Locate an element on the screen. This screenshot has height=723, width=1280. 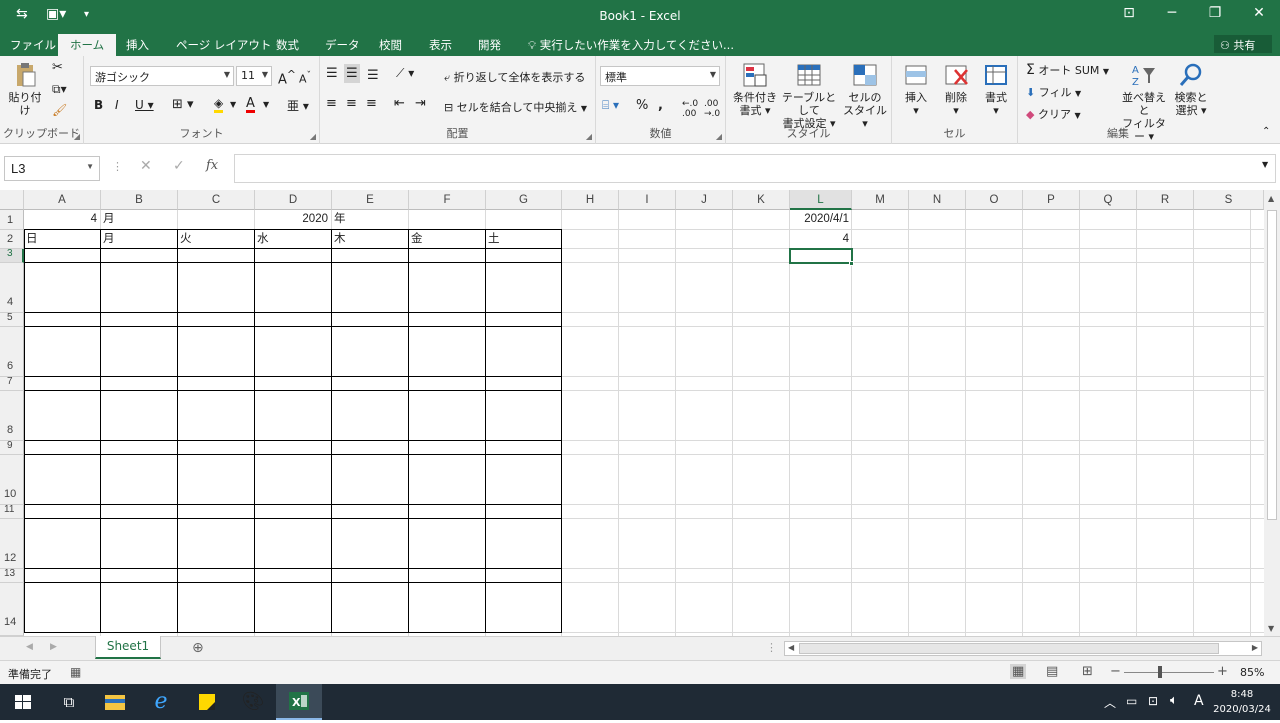
next-sheet-icon: ▶ is located at coordinates (53, 647).